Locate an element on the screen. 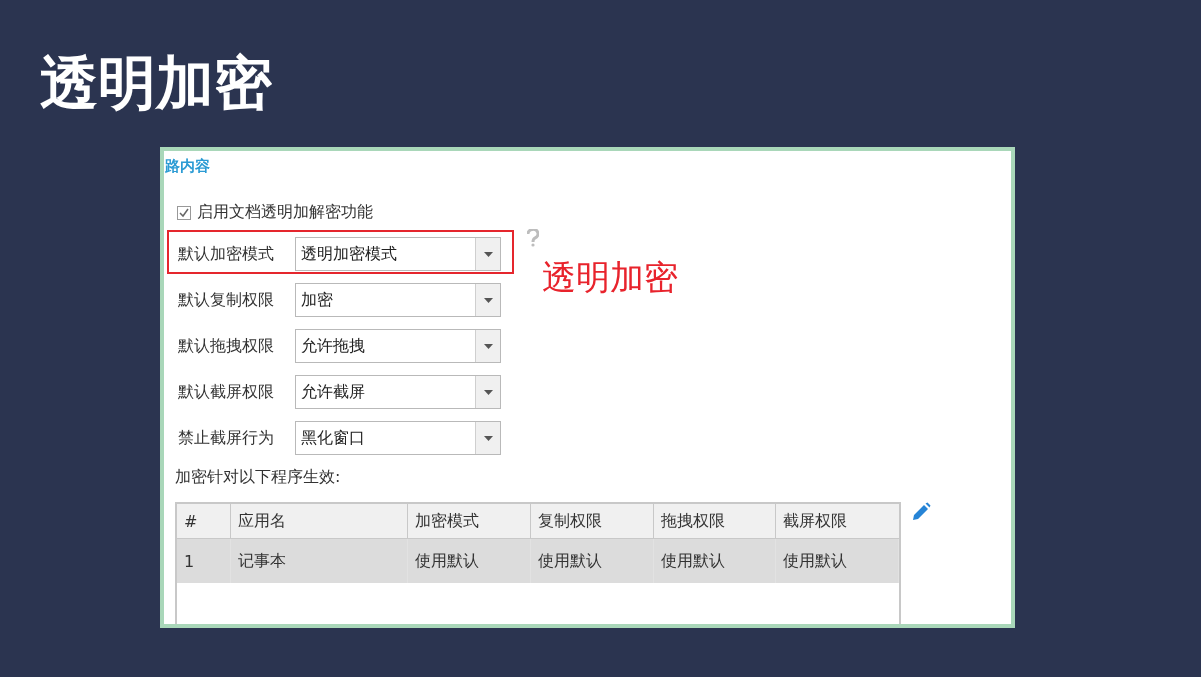 This screenshot has height=677, width=1201. column-header: 应用名 is located at coordinates (319, 521).